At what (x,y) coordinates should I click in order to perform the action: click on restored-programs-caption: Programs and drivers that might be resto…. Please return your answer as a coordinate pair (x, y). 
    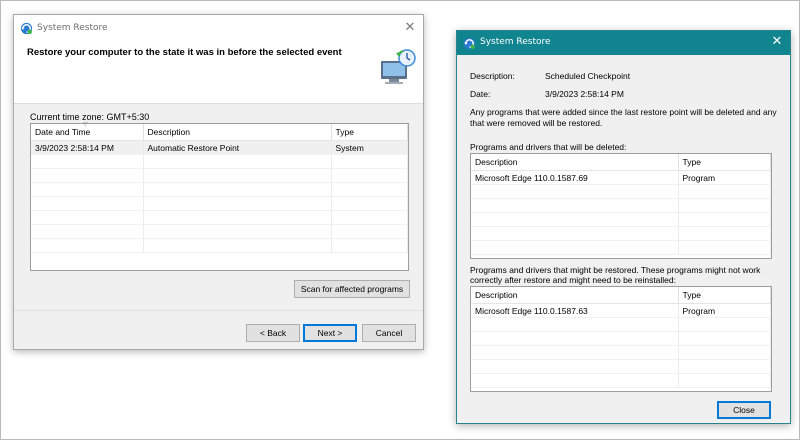
    Looking at the image, I should click on (615, 275).